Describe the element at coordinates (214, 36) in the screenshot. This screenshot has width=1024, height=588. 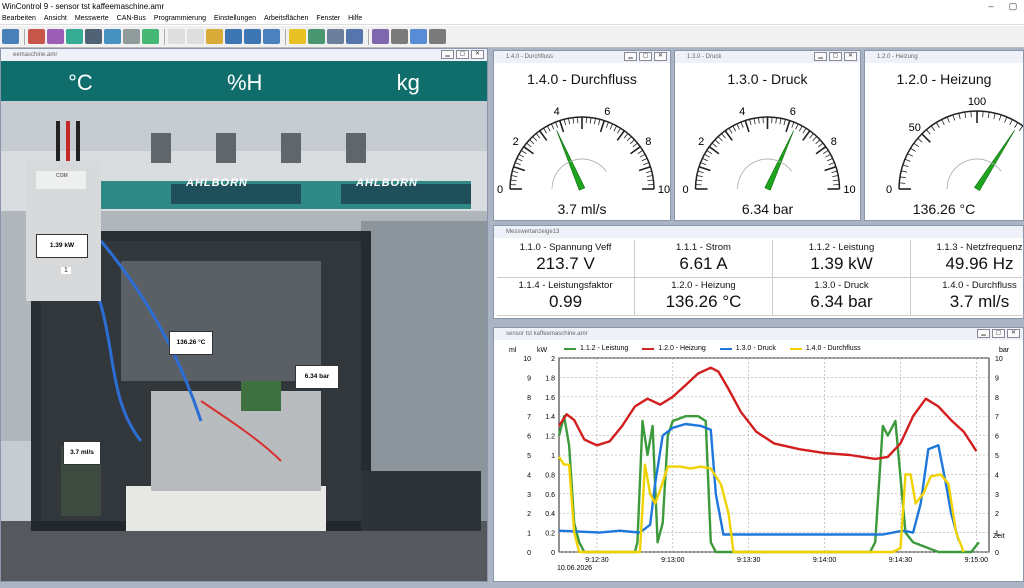
I see `open-folder-icon` at that location.